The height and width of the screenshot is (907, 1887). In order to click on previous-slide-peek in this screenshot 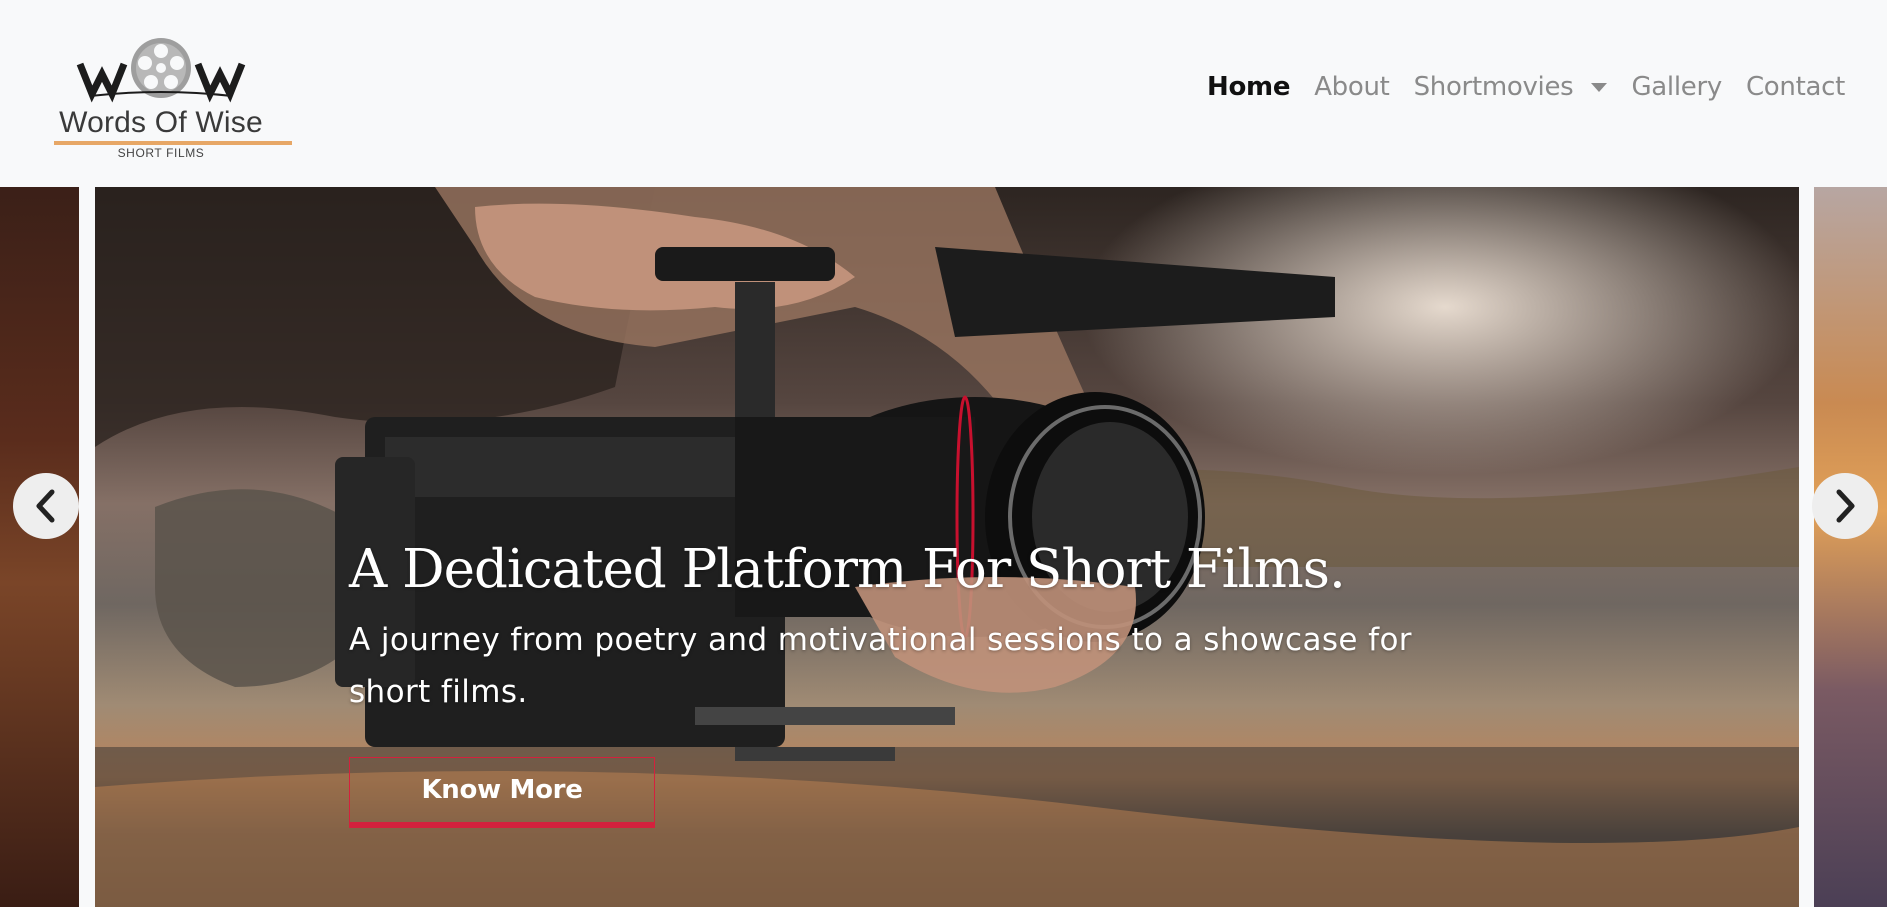, I will do `click(39, 547)`.